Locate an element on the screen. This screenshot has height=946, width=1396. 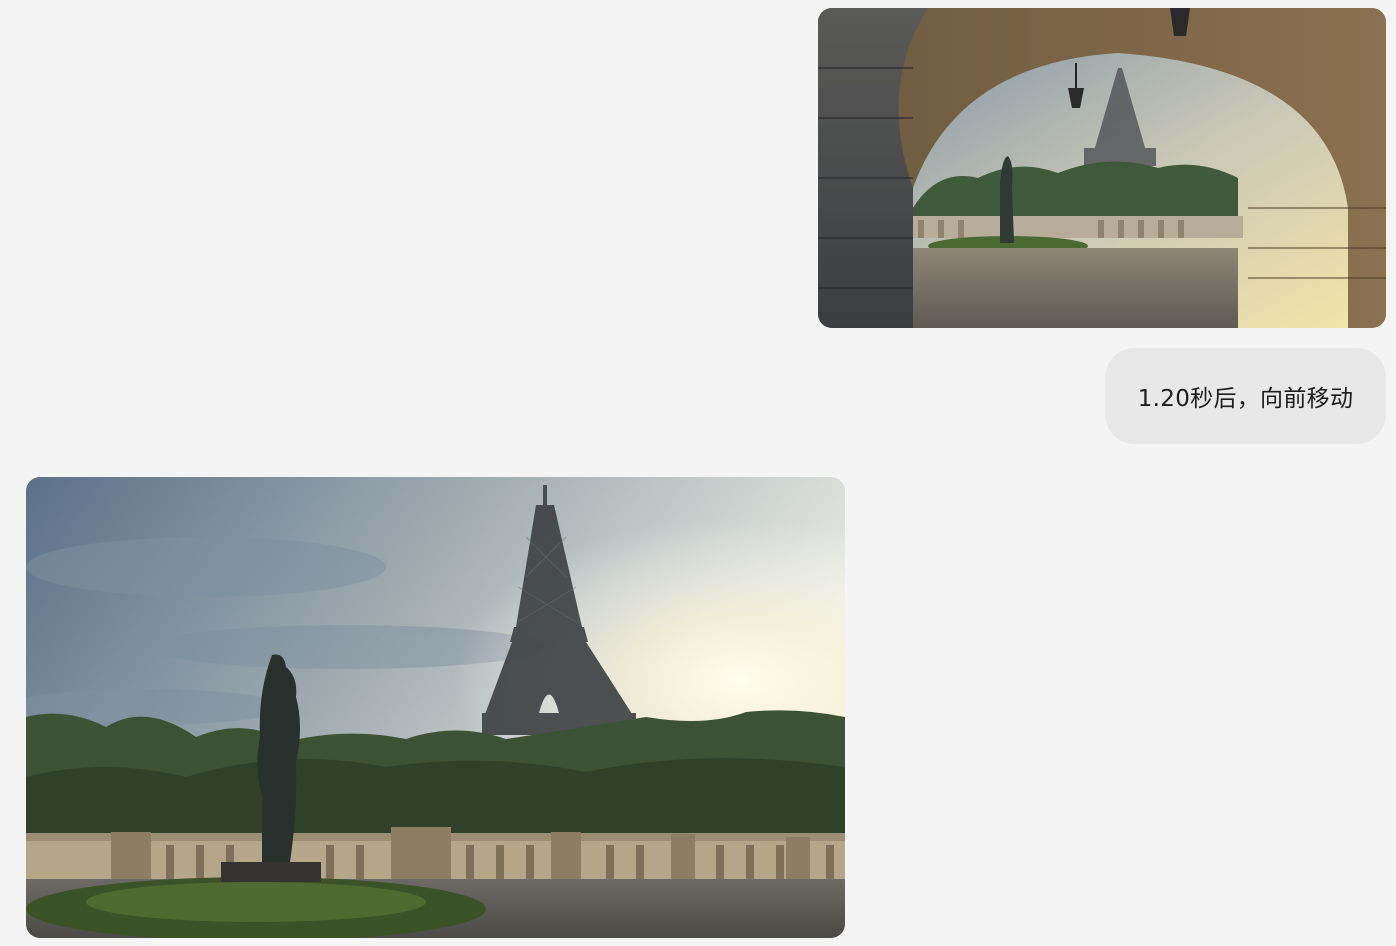
user-message-bubble: 1.20秒后，向前移动 is located at coordinates (1245, 396).